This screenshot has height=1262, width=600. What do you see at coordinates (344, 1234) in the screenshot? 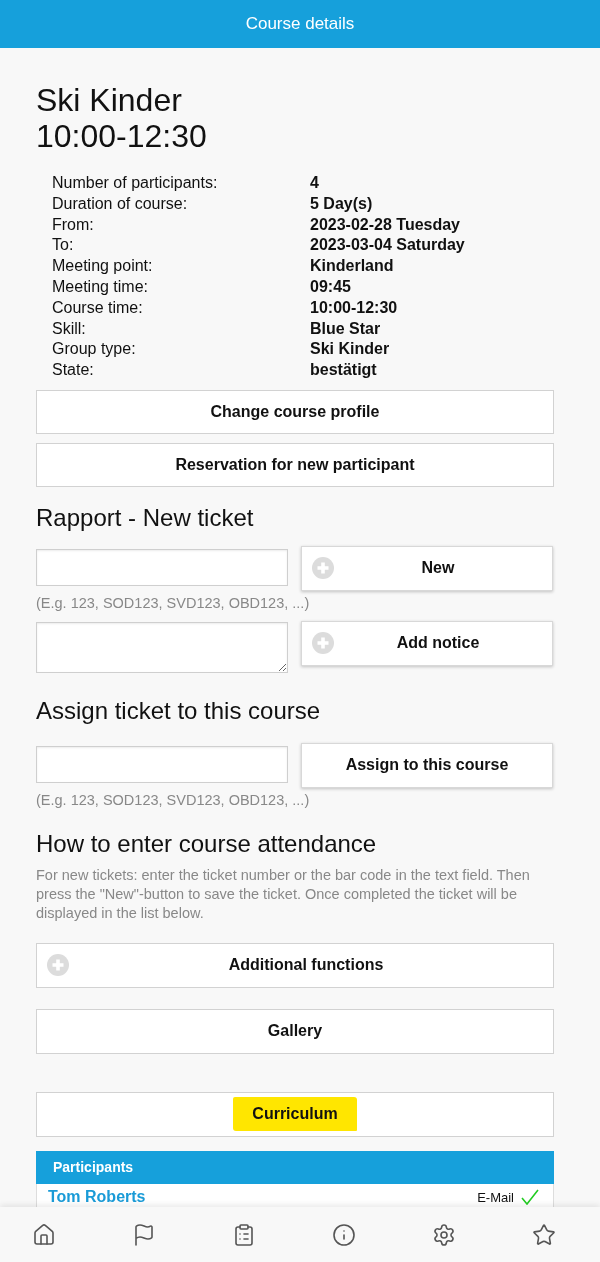
I see `info-icon` at bounding box center [344, 1234].